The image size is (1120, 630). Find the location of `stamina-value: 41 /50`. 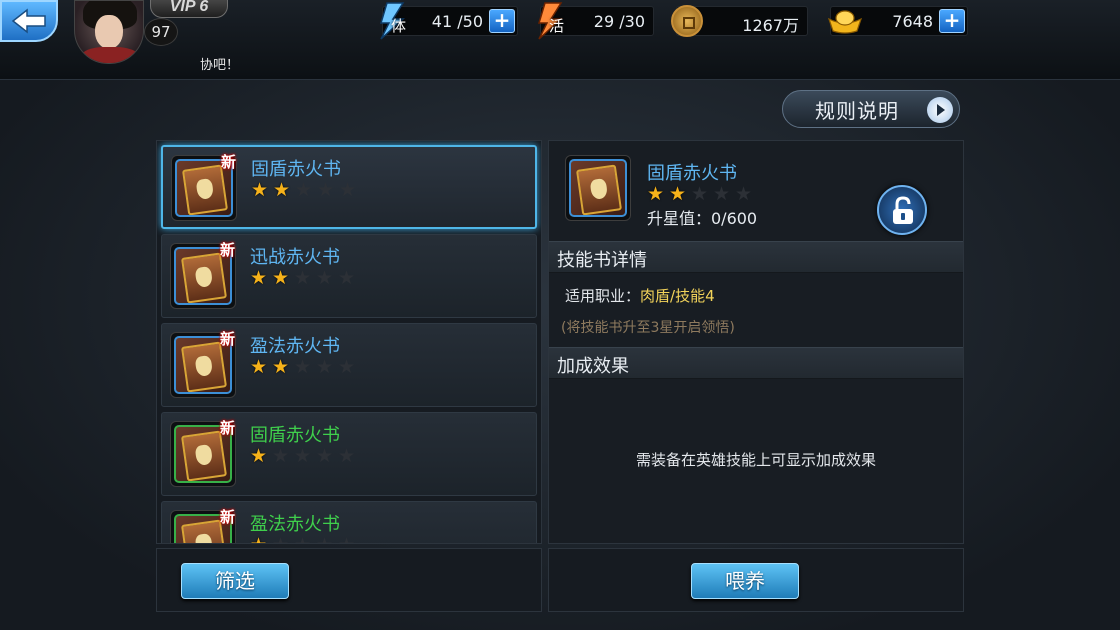

stamina-value: 41 /50 is located at coordinates (457, 21).